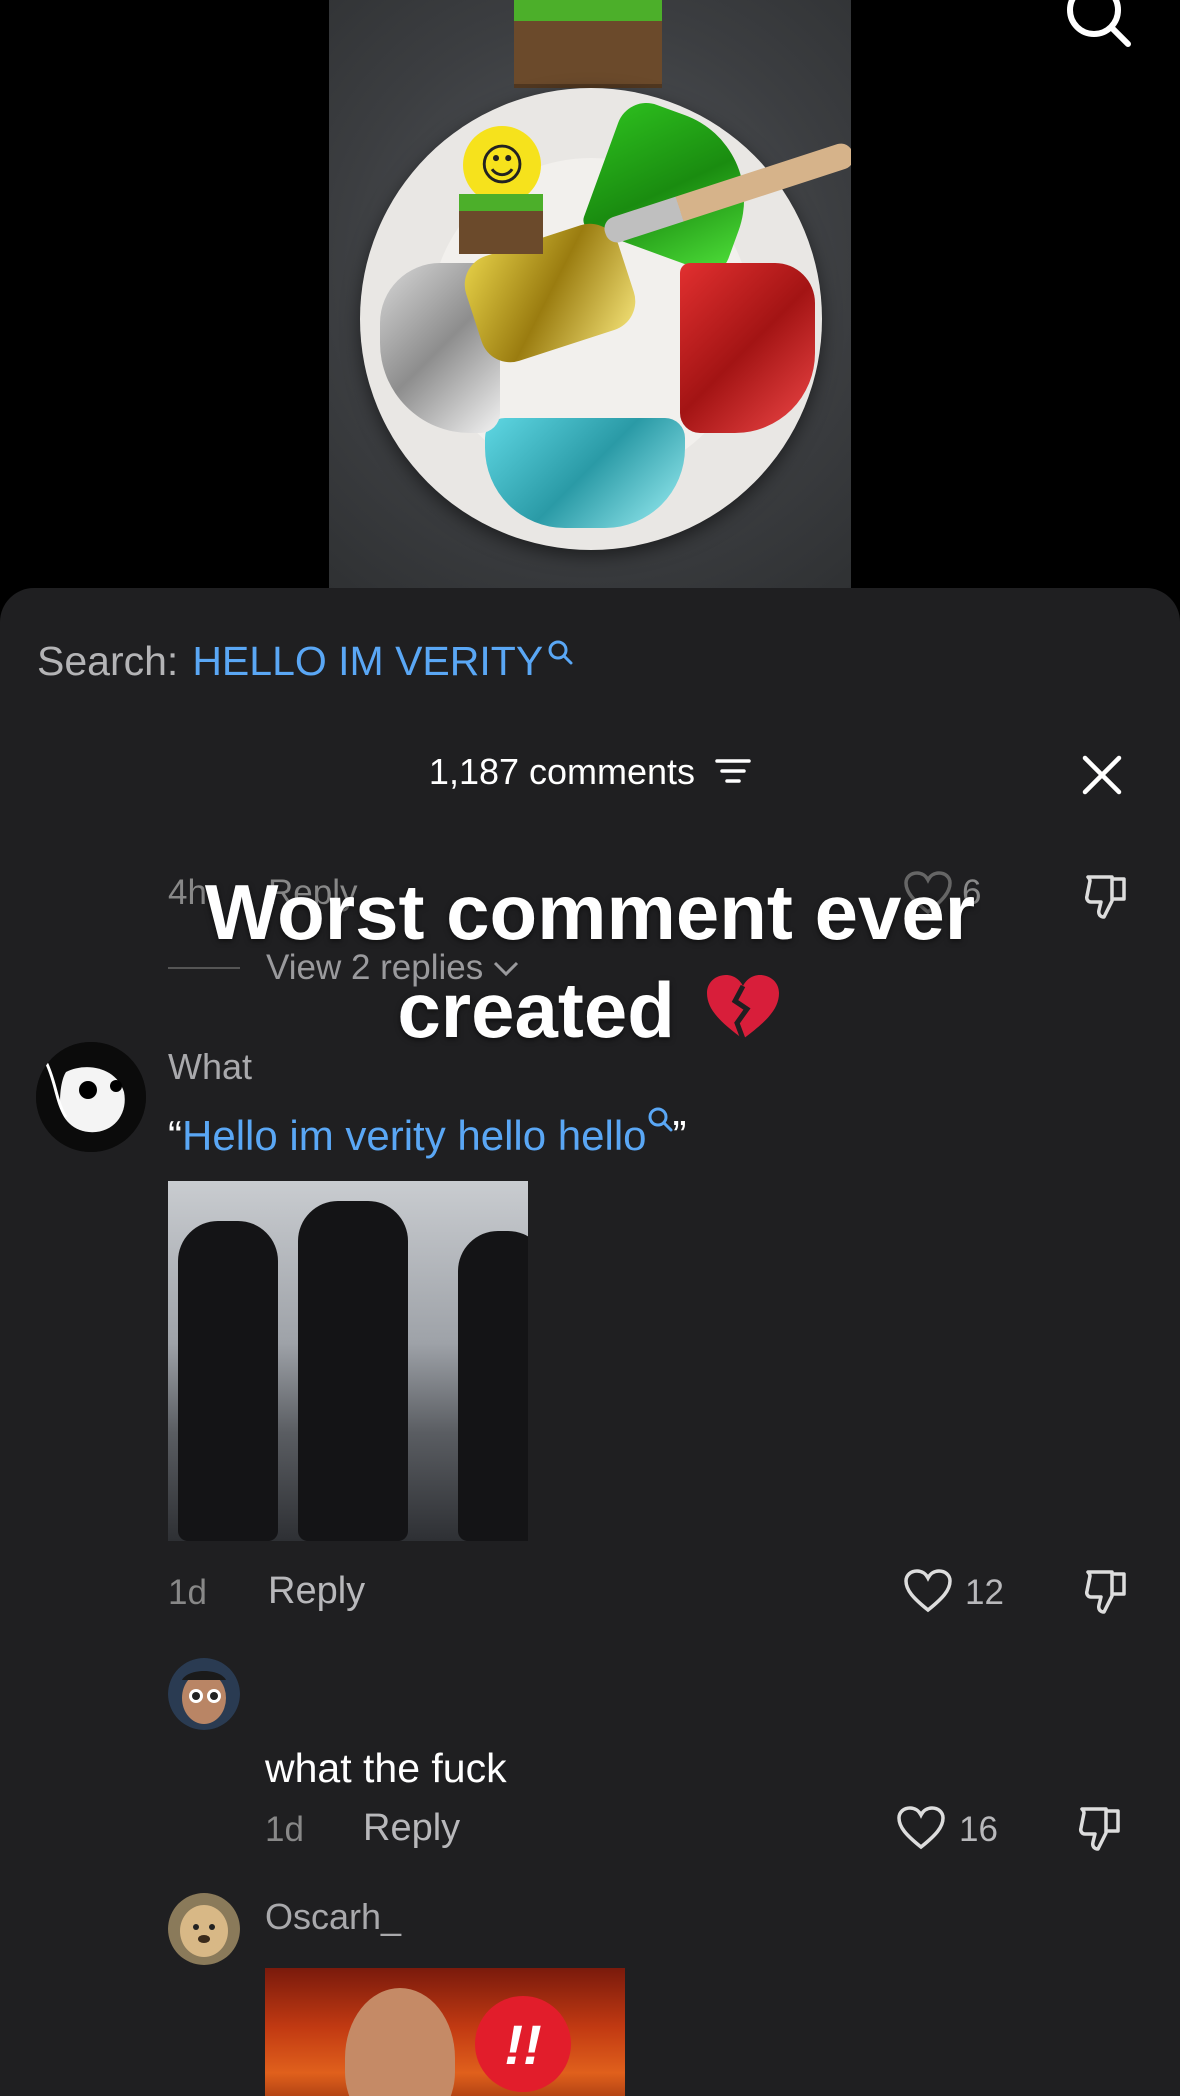  Describe the element at coordinates (210, 1067) in the screenshot. I see `comment-username: What` at that location.